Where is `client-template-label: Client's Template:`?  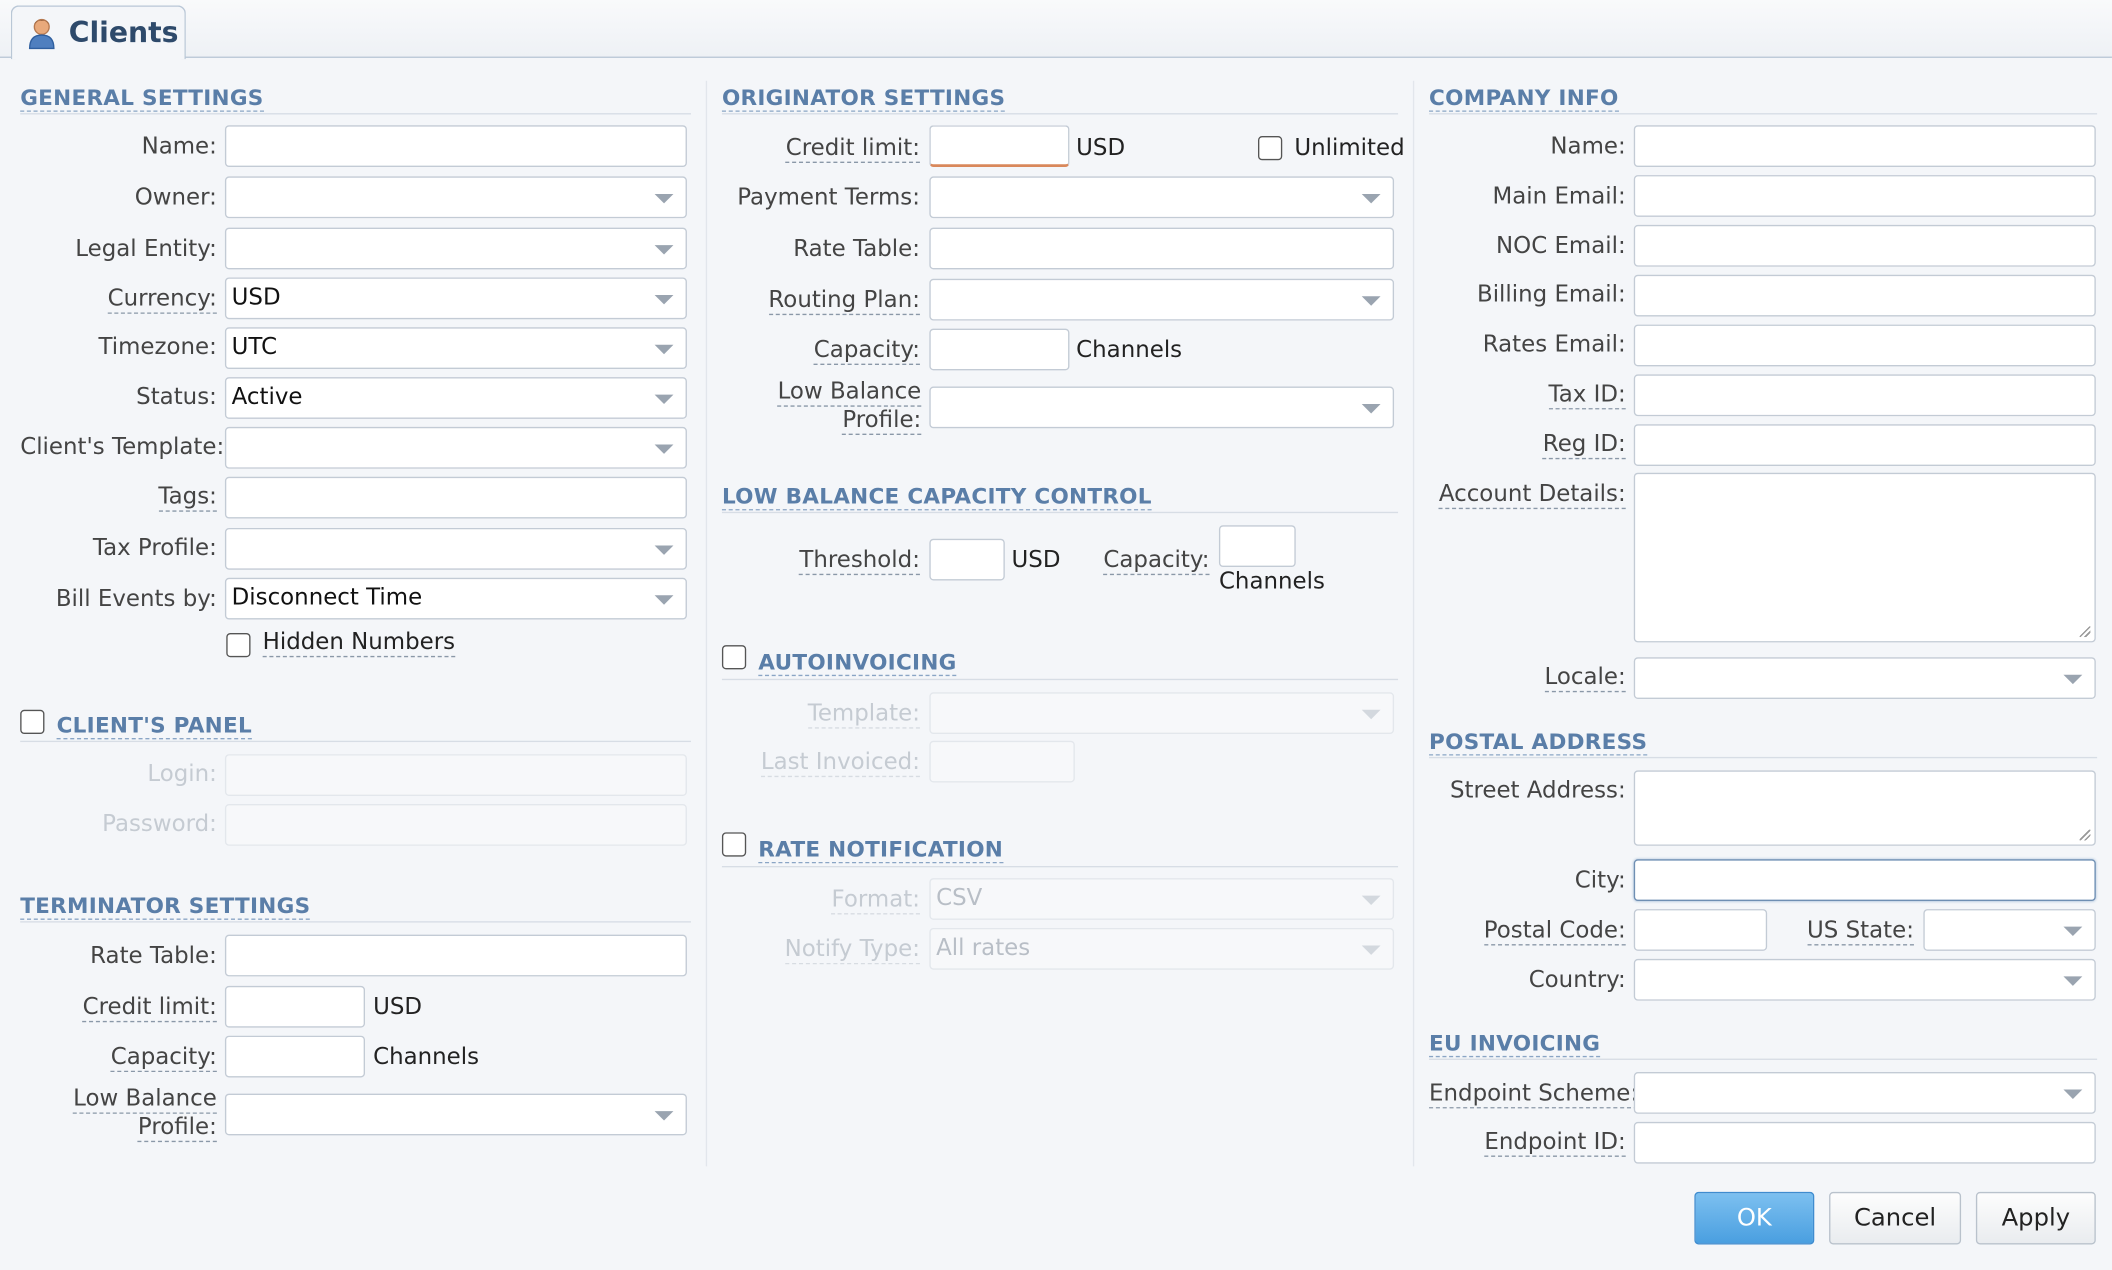 client-template-label: Client's Template: is located at coordinates (122, 447).